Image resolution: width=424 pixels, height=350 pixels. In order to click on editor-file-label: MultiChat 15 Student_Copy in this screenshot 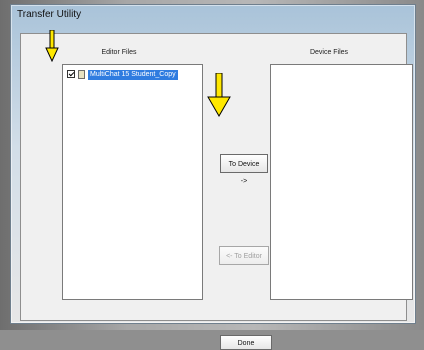, I will do `click(133, 75)`.